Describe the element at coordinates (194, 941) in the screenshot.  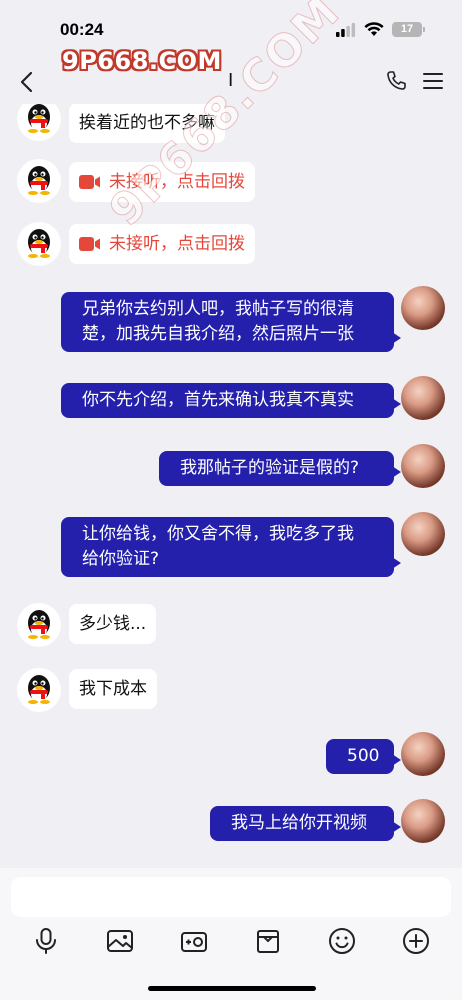
I see `camera-icon` at that location.